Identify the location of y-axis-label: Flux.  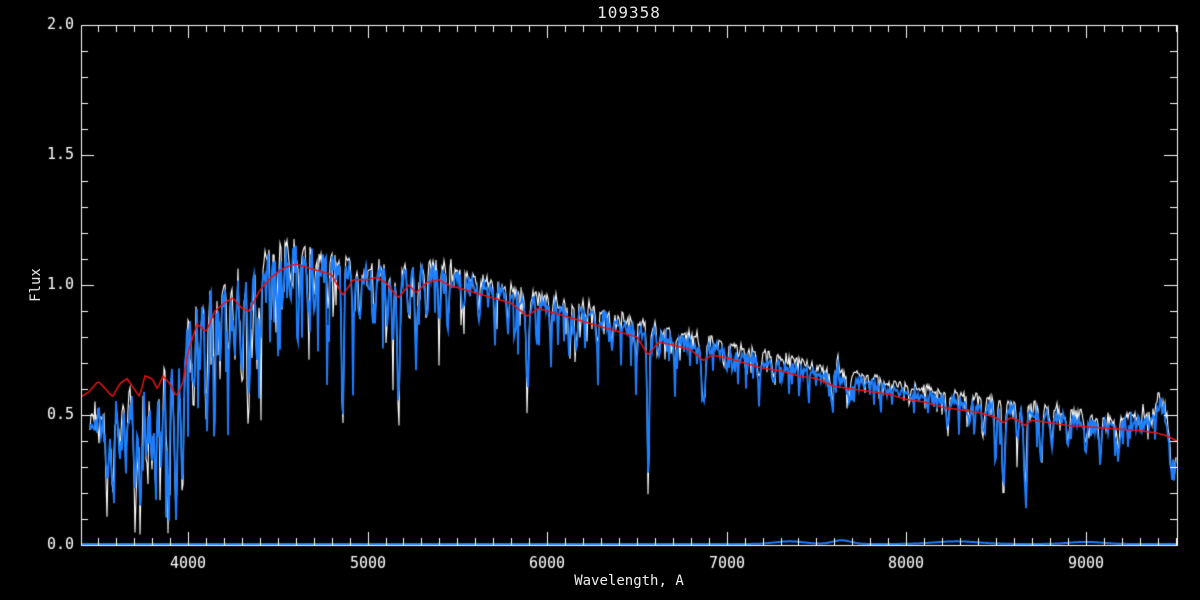
(36, 285).